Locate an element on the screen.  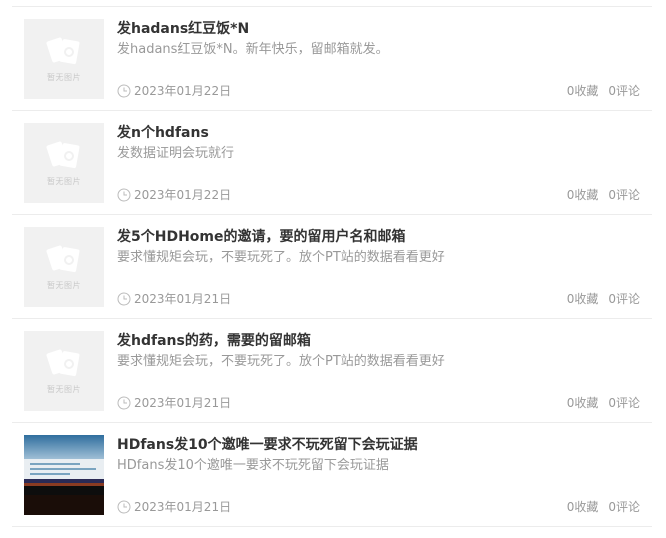
article-title: 发5个HDHome的邀请，要的留用户名和邮箱 is located at coordinates (261, 237).